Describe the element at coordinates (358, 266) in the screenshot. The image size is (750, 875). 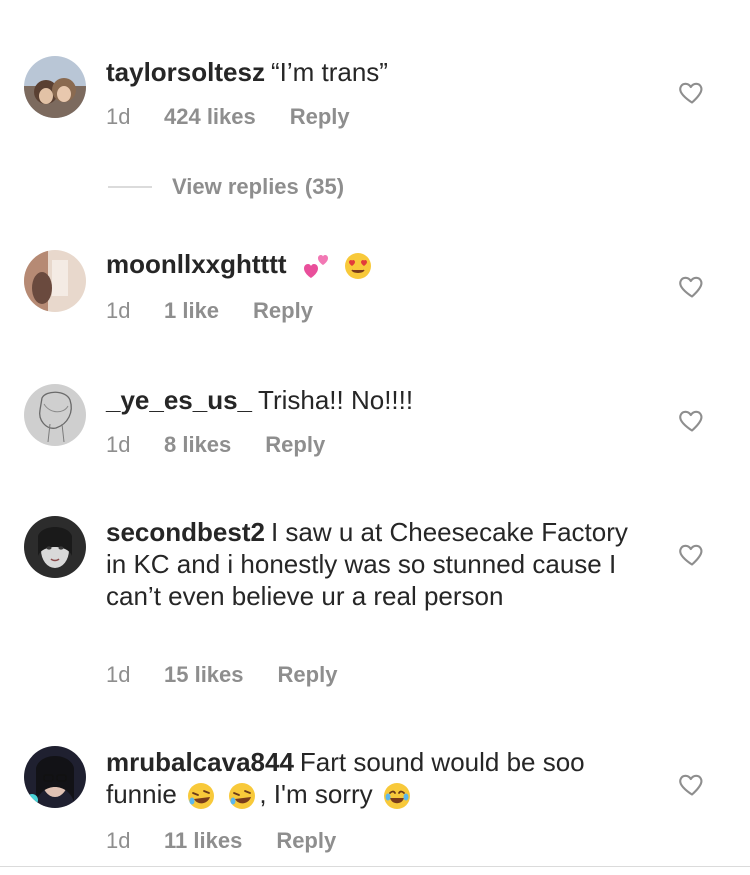
I see `heart-eyes-icon` at that location.